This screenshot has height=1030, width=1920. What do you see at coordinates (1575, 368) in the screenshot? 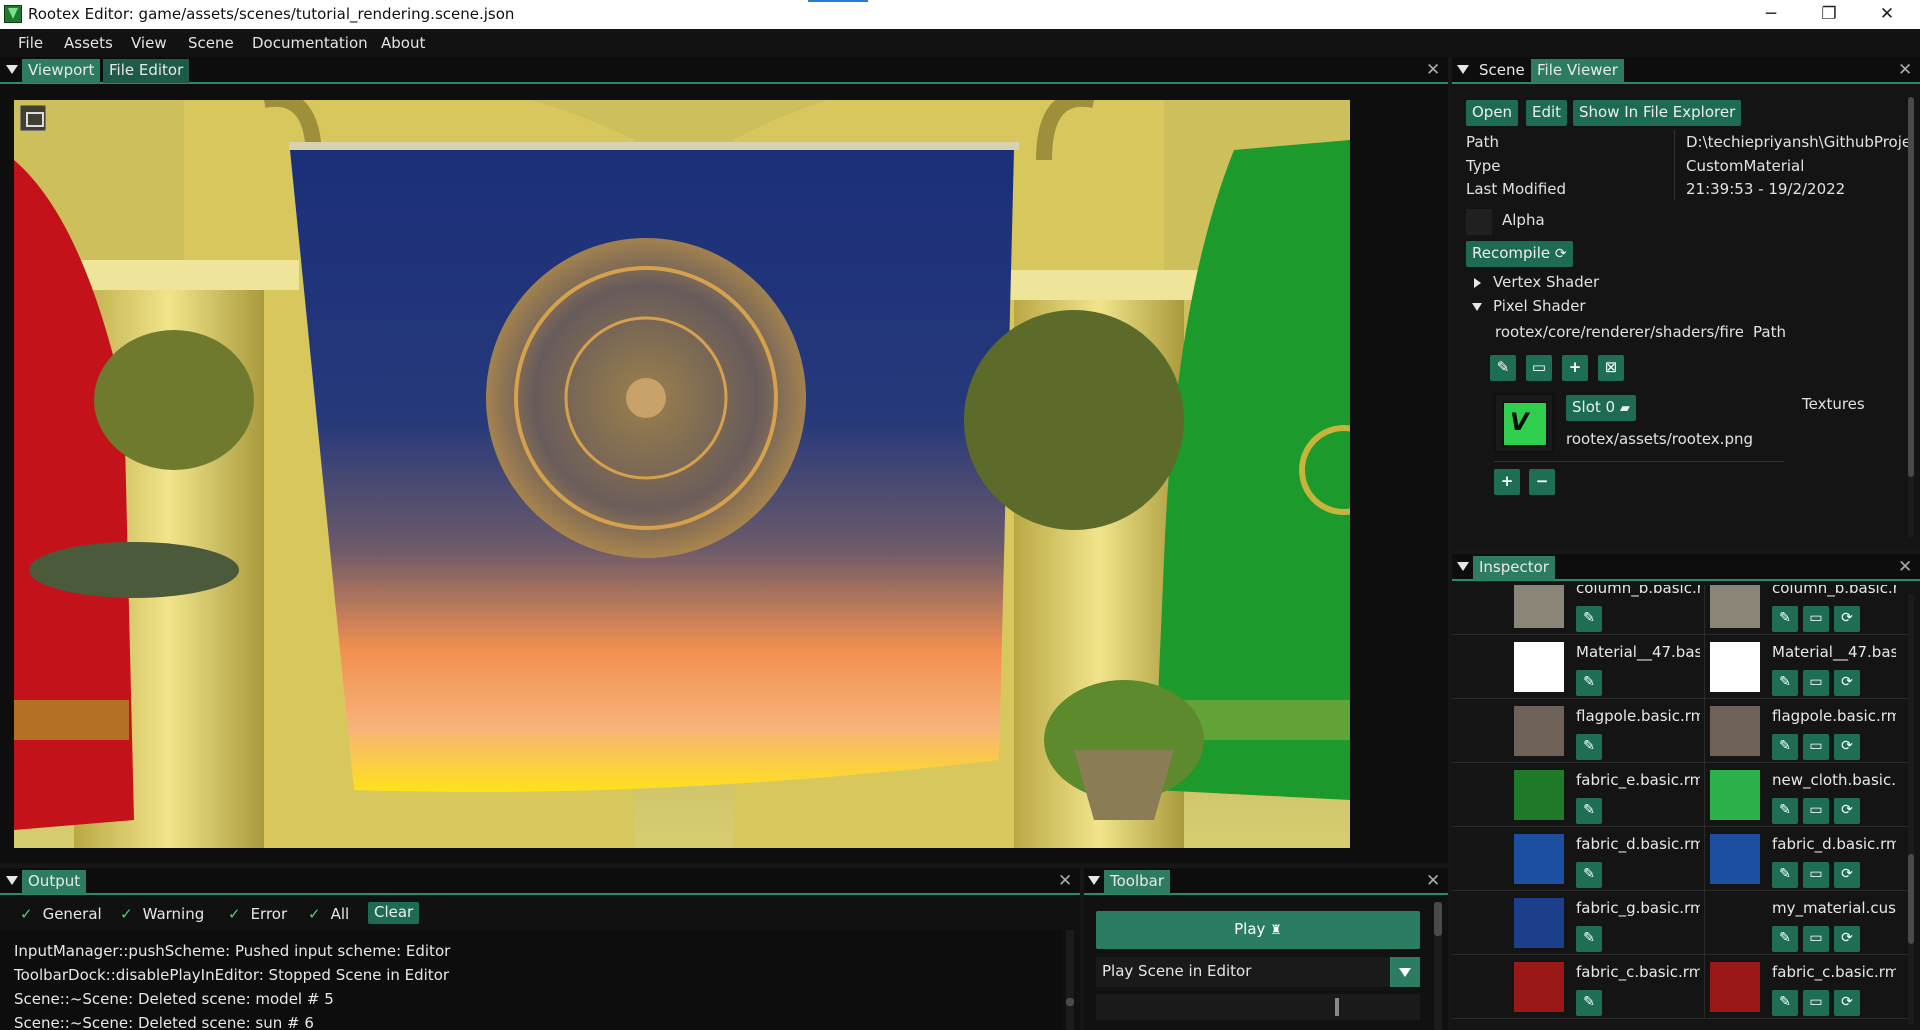
I see `plus-icon: +` at bounding box center [1575, 368].